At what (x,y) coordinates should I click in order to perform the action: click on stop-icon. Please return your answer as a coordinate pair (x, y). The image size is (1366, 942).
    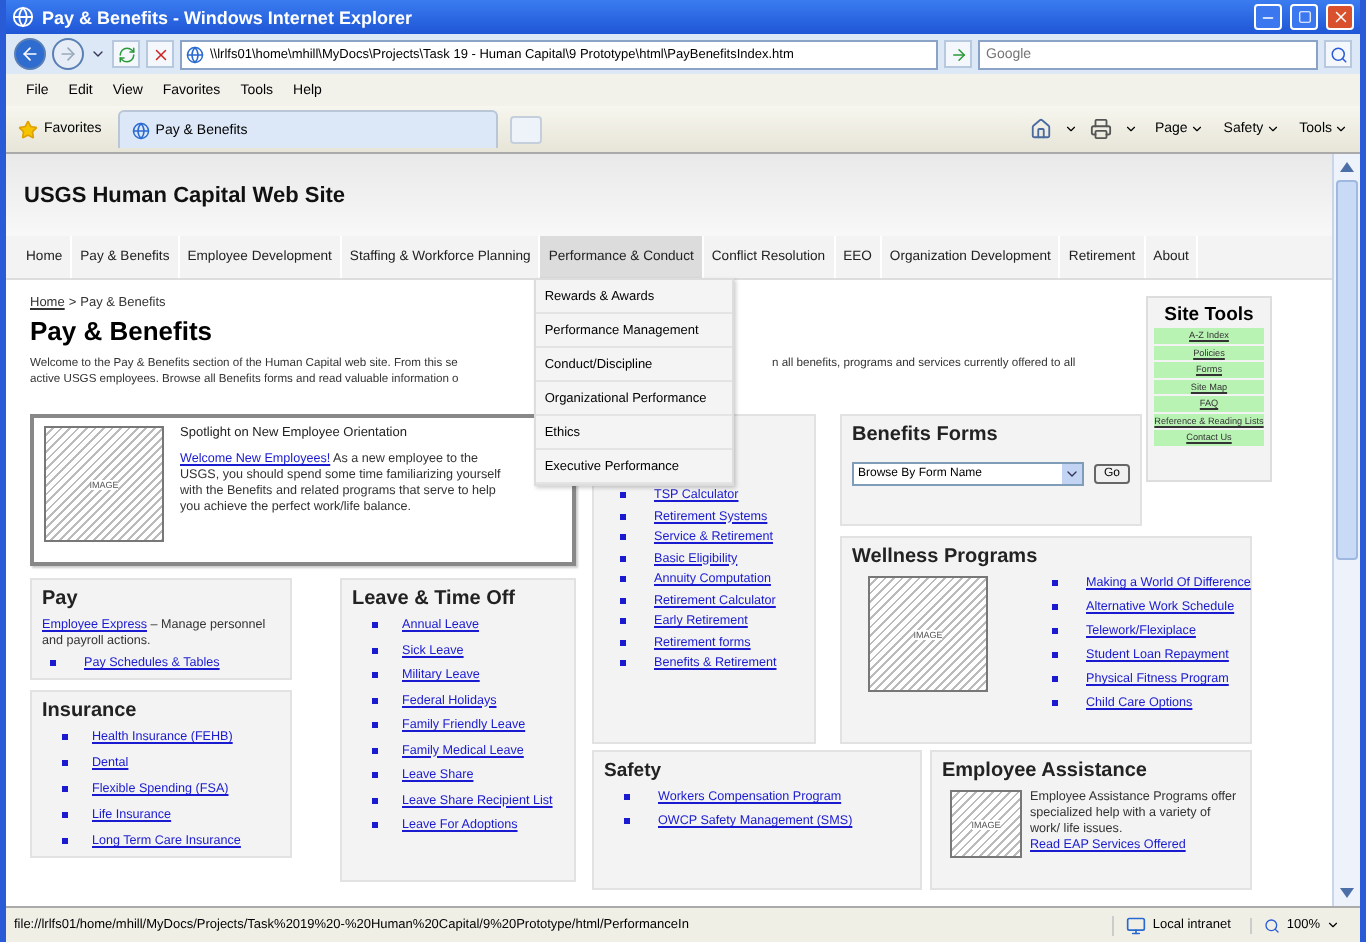
    Looking at the image, I should click on (160, 54).